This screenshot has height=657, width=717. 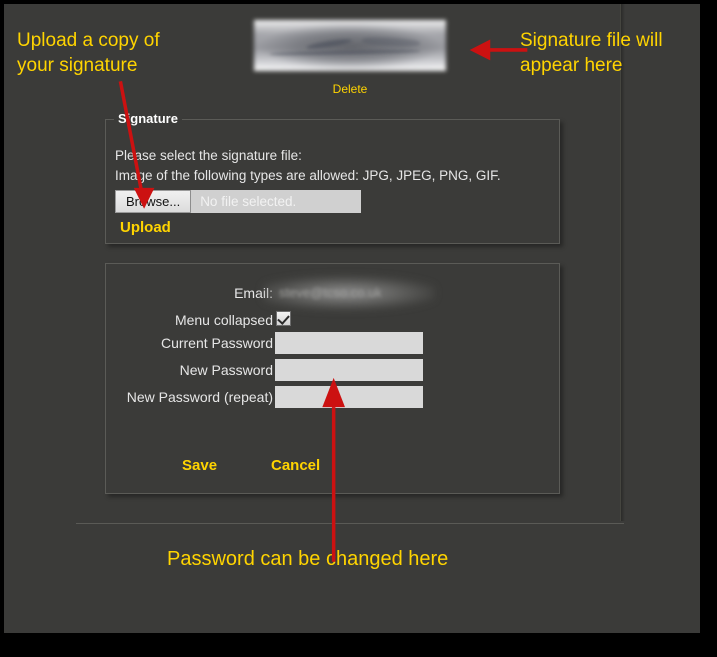 What do you see at coordinates (223, 320) in the screenshot?
I see `menu-collapsed-label: Menu collapsed` at bounding box center [223, 320].